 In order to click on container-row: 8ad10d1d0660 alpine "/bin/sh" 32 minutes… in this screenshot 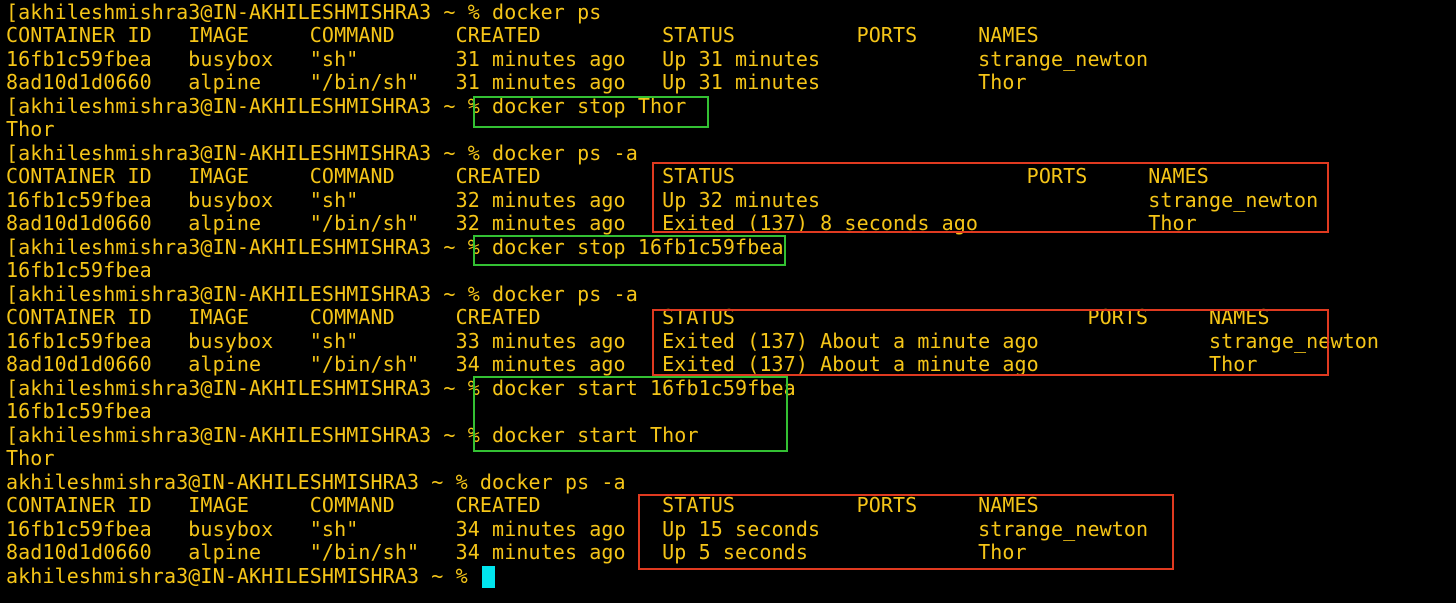, I will do `click(601, 223)`.